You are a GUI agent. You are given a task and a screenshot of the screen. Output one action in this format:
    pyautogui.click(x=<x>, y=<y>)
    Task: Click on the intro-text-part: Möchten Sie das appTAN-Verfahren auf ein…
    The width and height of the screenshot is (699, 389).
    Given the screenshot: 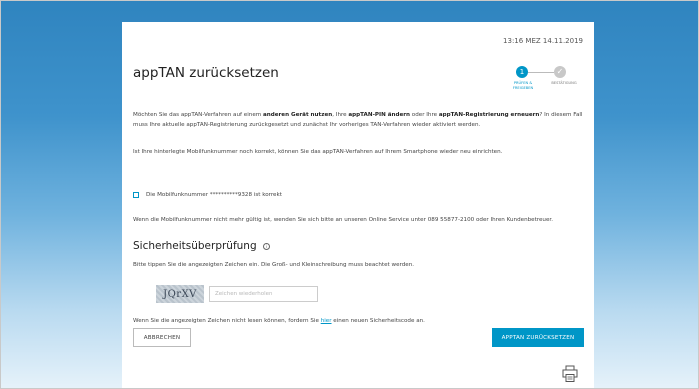 What is the action you would take?
    pyautogui.click(x=198, y=115)
    